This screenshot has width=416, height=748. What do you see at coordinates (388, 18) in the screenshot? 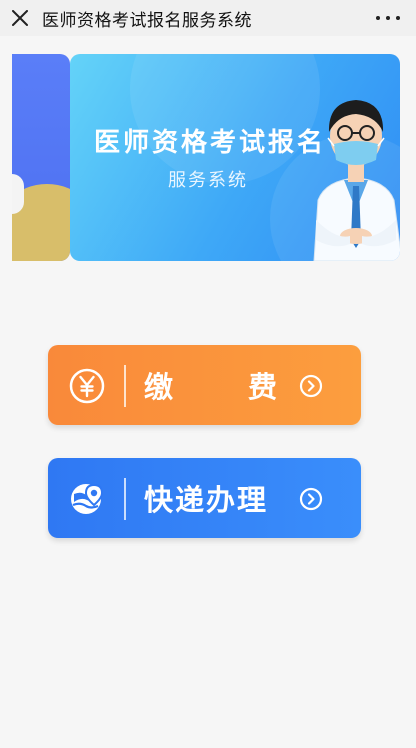
I see `more-button` at bounding box center [388, 18].